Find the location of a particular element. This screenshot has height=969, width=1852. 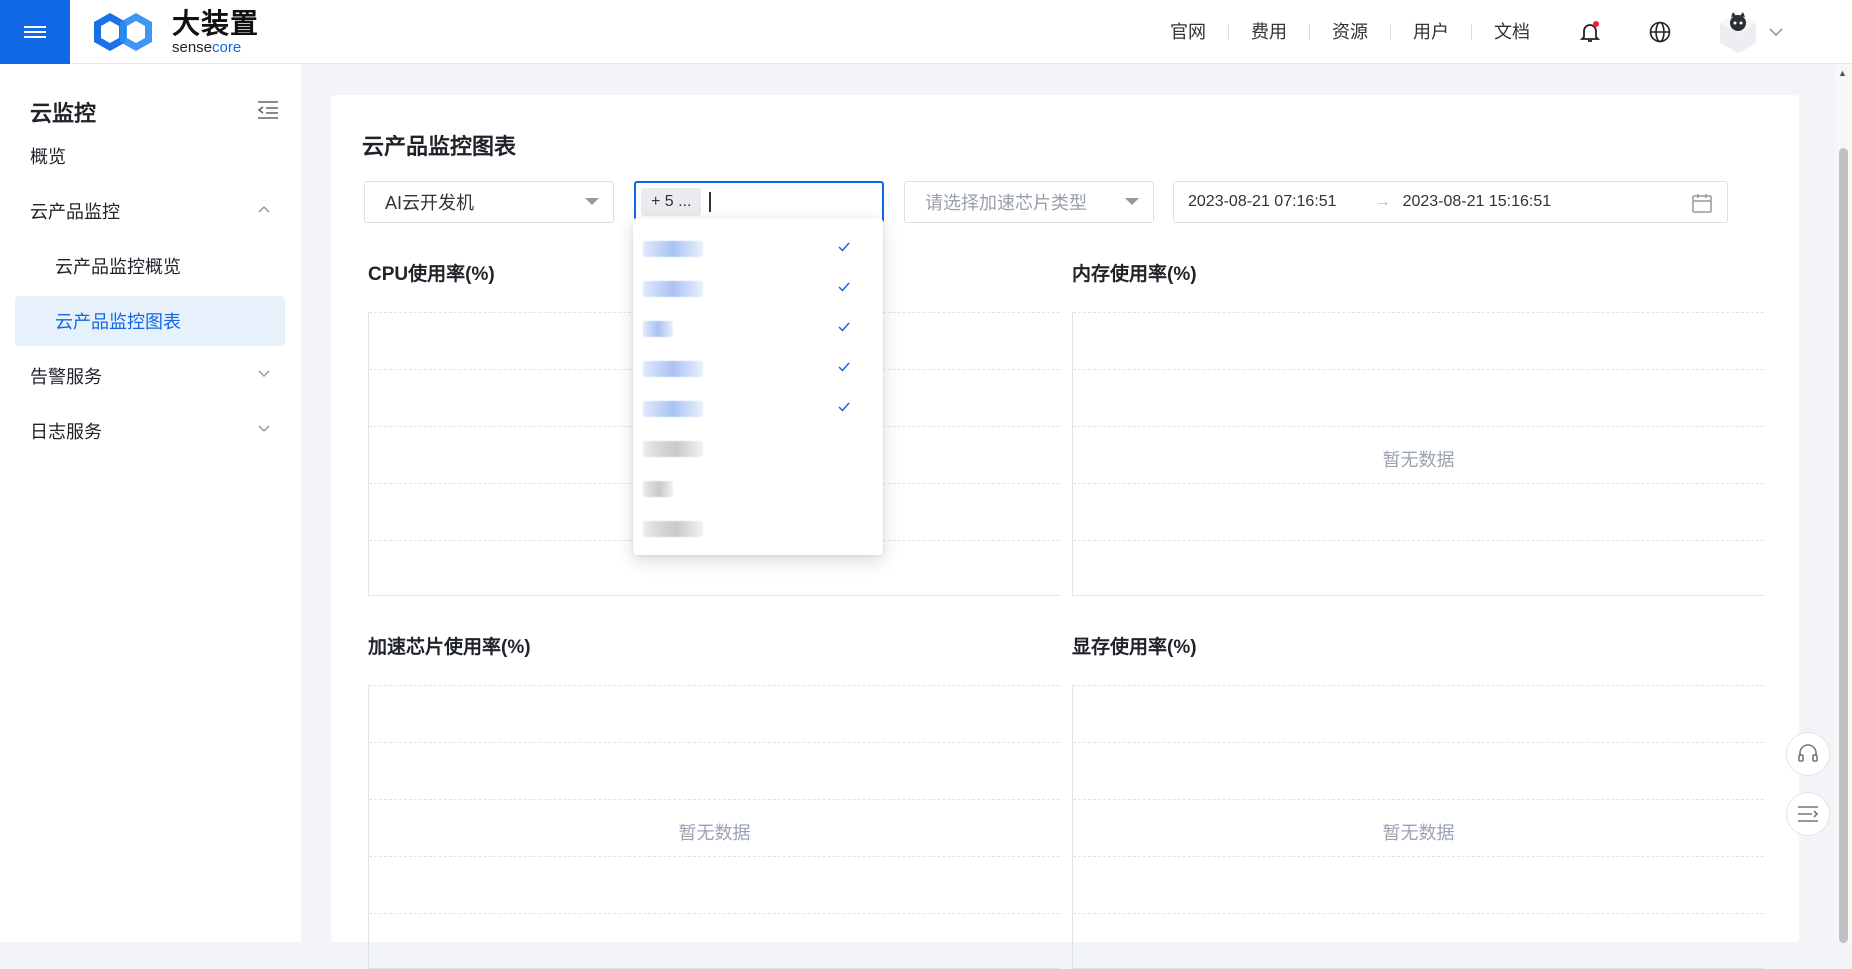

sidebar-item-label: 告警服务 is located at coordinates (66, 377).